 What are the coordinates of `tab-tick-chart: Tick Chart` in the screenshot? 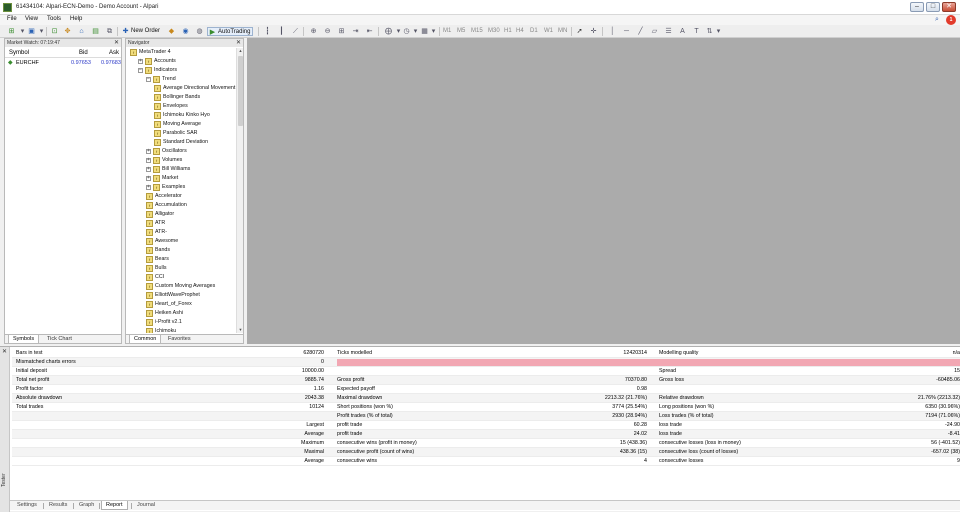 It's located at (59, 339).